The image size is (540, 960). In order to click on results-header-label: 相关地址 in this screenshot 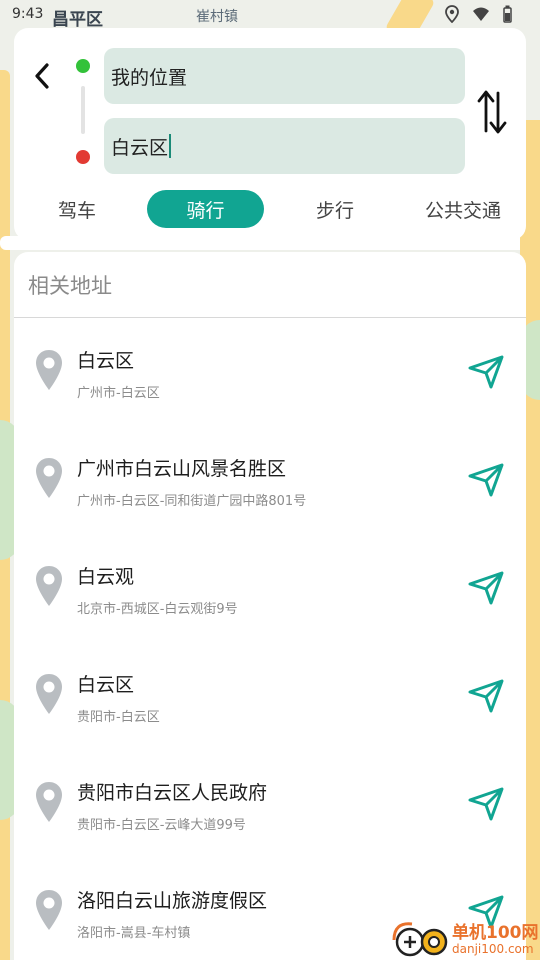, I will do `click(70, 285)`.